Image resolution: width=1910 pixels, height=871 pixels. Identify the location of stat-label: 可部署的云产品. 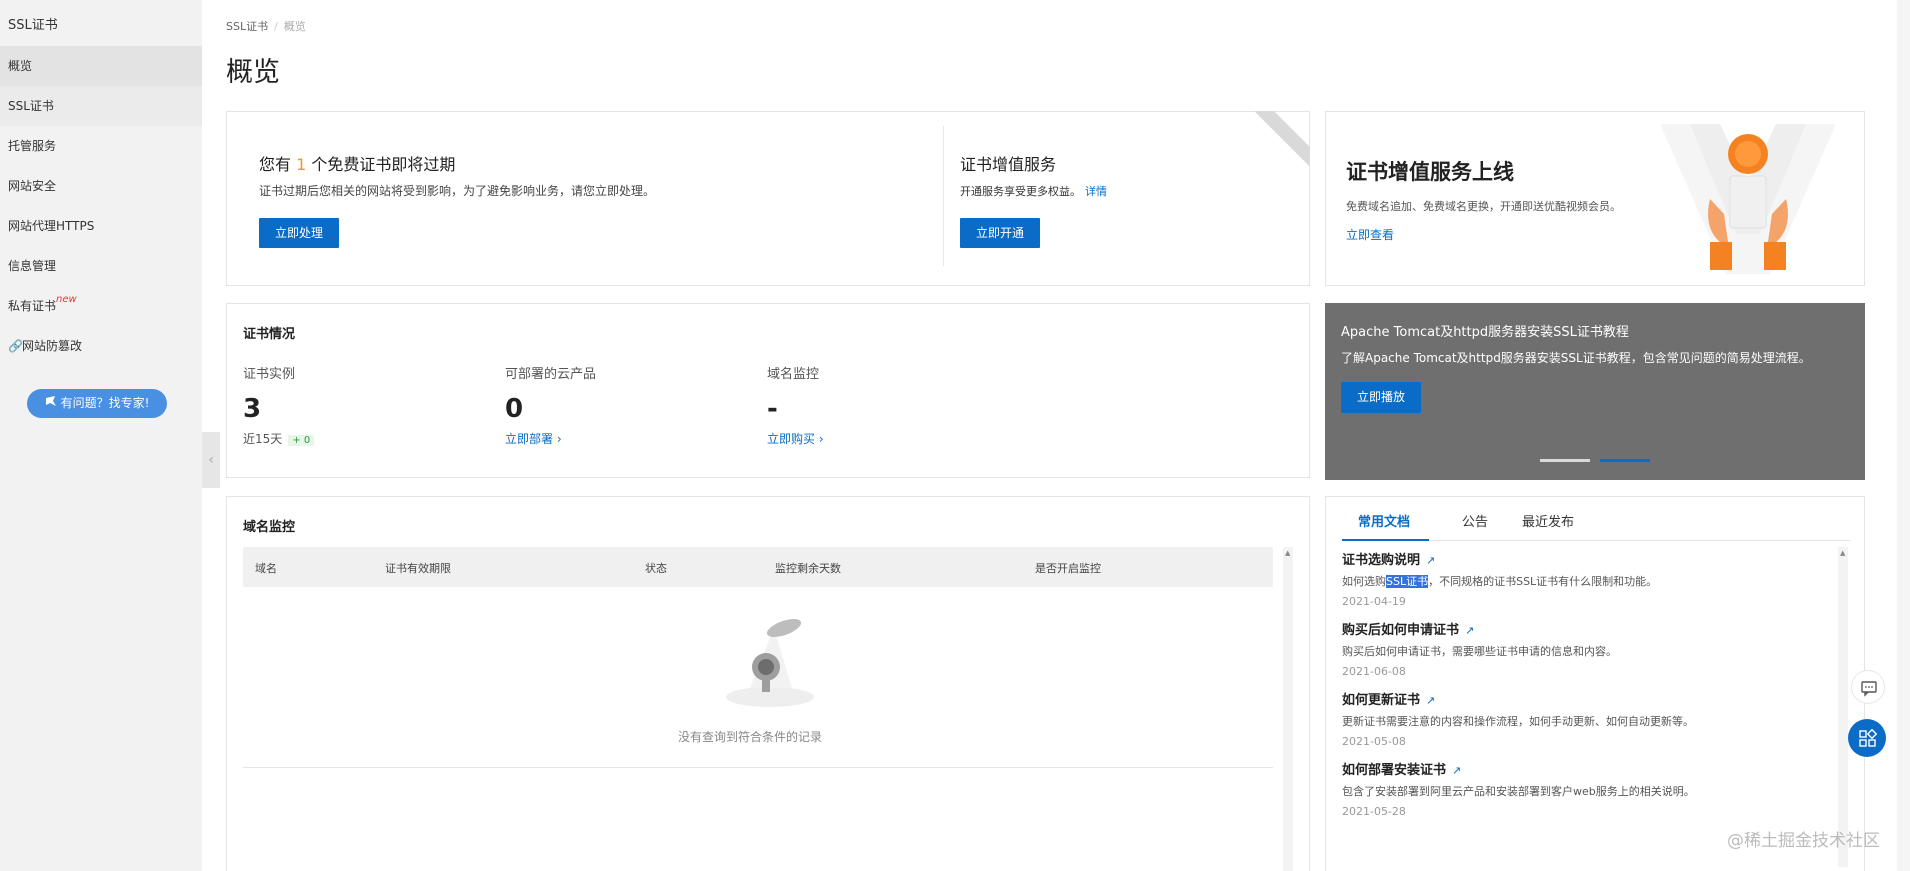
(551, 374).